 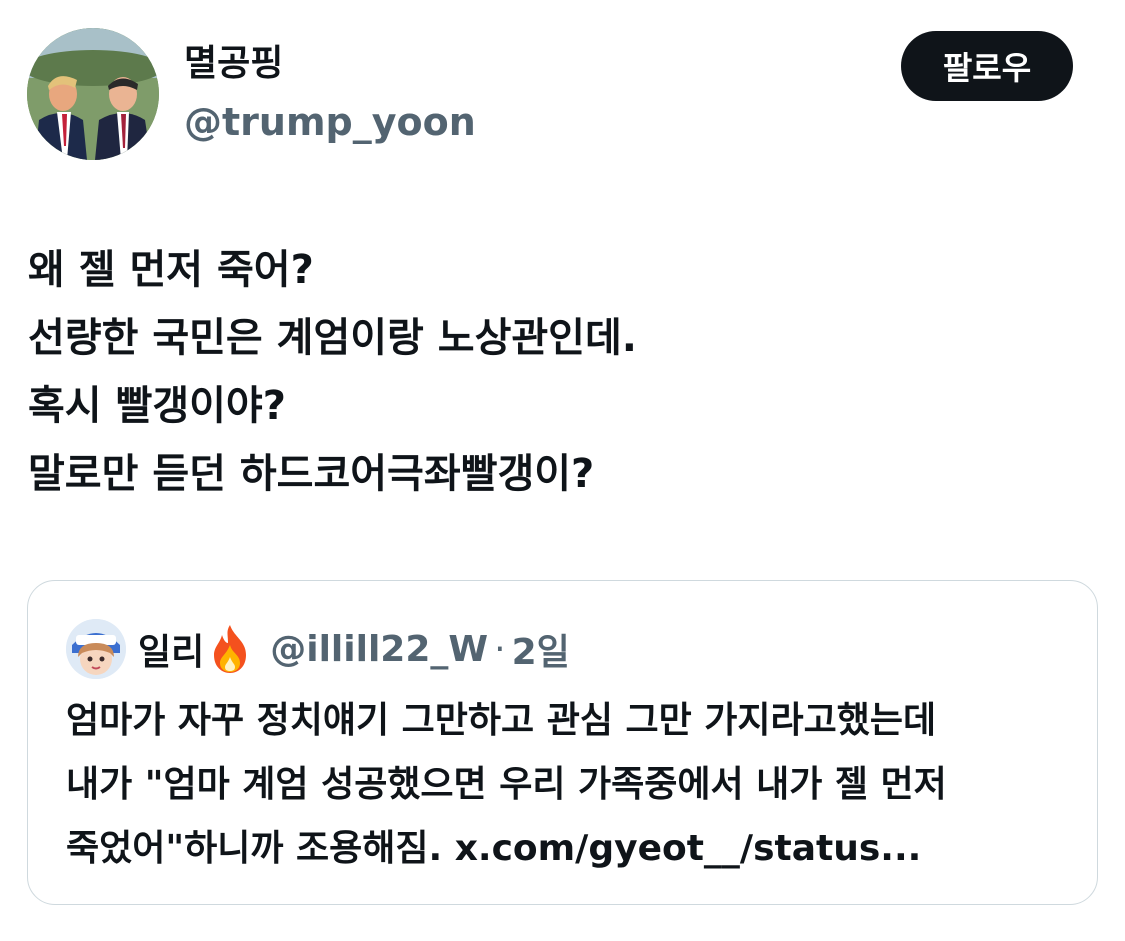 I want to click on profile-photo-icon, so click(x=93, y=94).